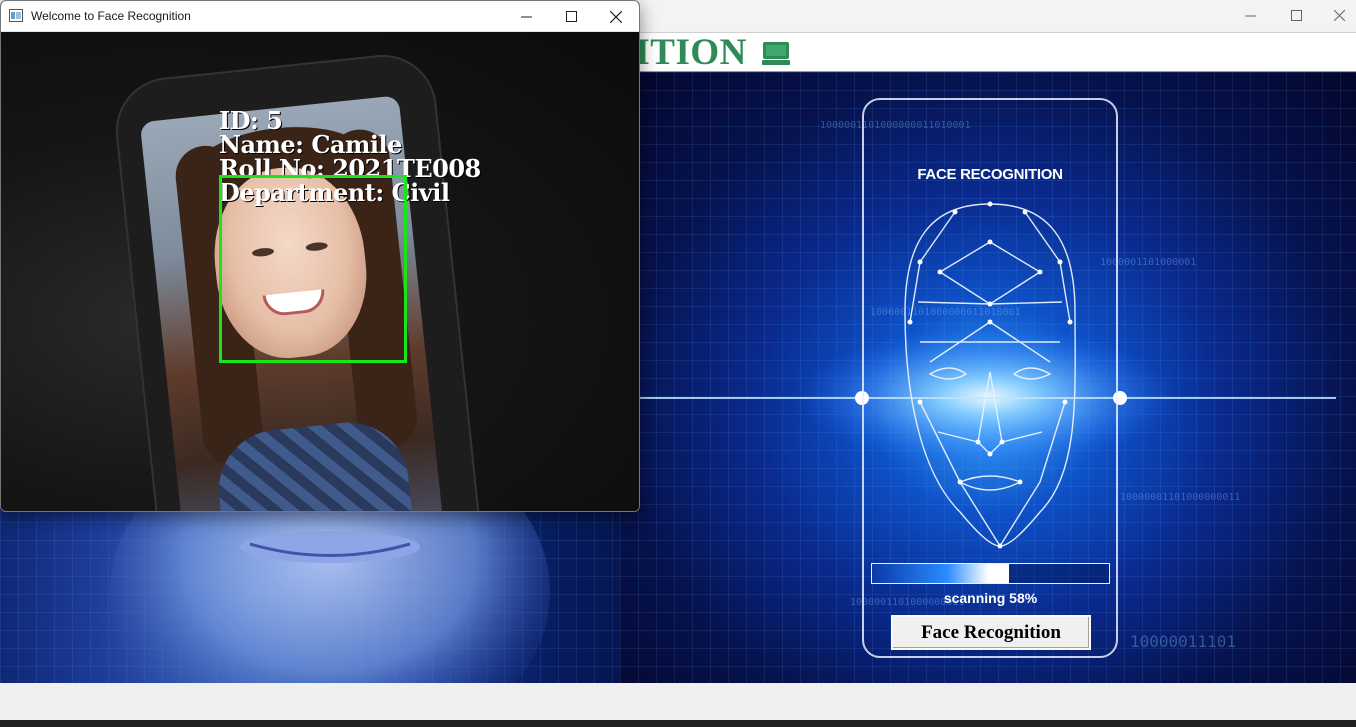 The width and height of the screenshot is (1356, 727). What do you see at coordinates (678, 701) in the screenshot?
I see `status-strip` at bounding box center [678, 701].